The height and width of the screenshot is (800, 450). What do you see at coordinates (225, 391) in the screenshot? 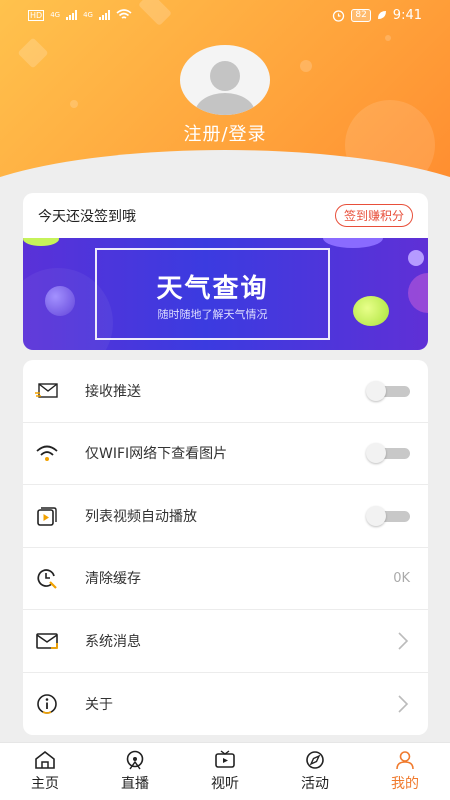
I see `setting-push: 接收推送` at bounding box center [225, 391].